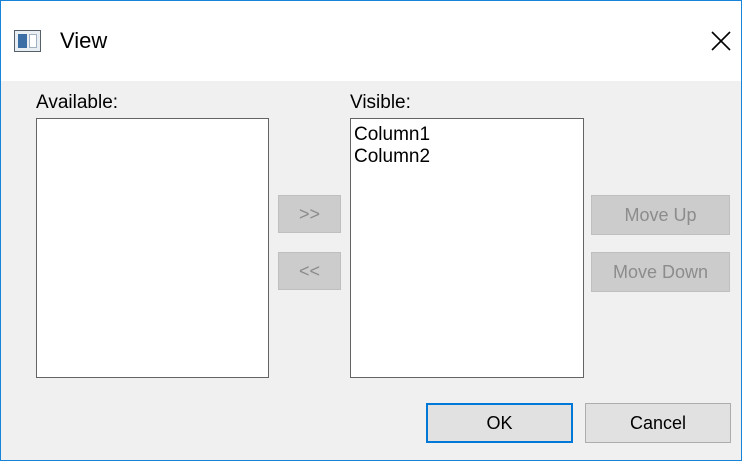 The height and width of the screenshot is (461, 742). I want to click on window-title: View, so click(84, 40).